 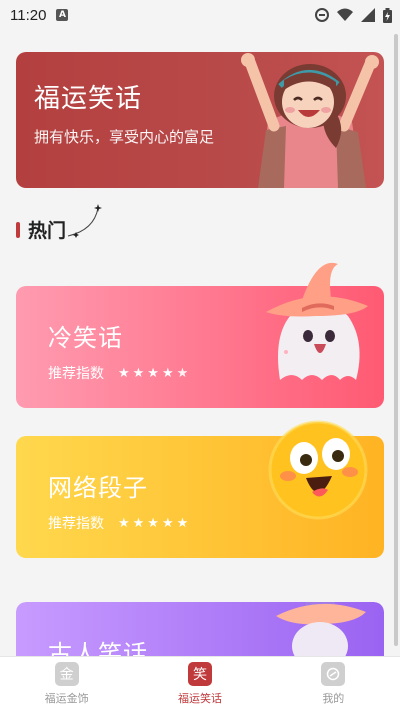 I want to click on laughing-girl-illustration, so click(x=310, y=120).